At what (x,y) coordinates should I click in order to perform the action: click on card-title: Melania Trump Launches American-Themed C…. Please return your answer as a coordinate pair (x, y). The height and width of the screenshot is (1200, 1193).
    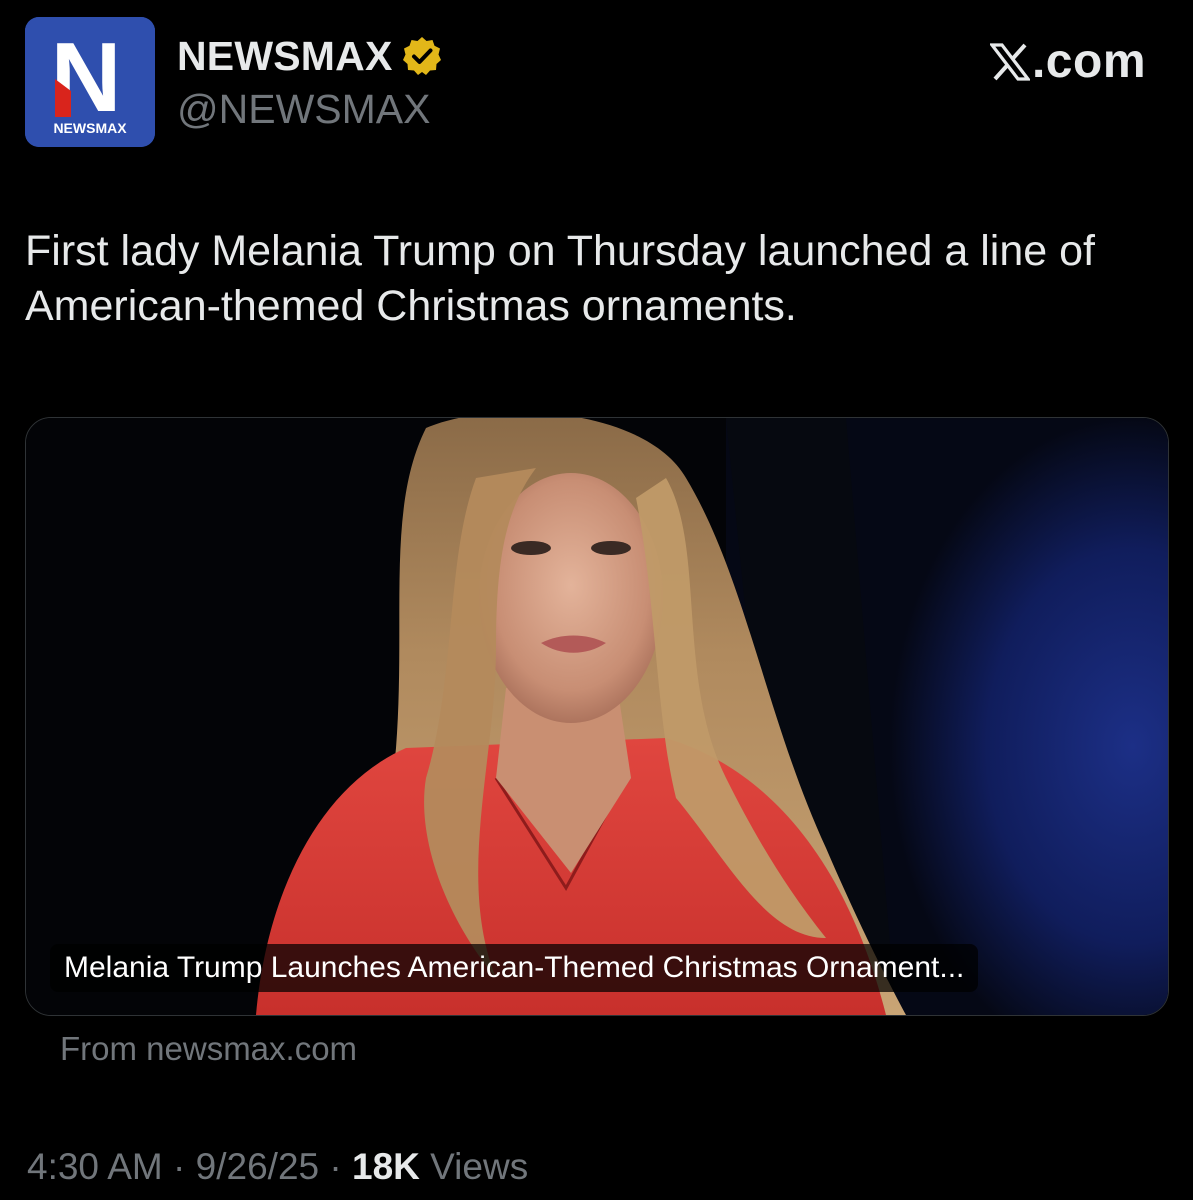
    Looking at the image, I should click on (514, 968).